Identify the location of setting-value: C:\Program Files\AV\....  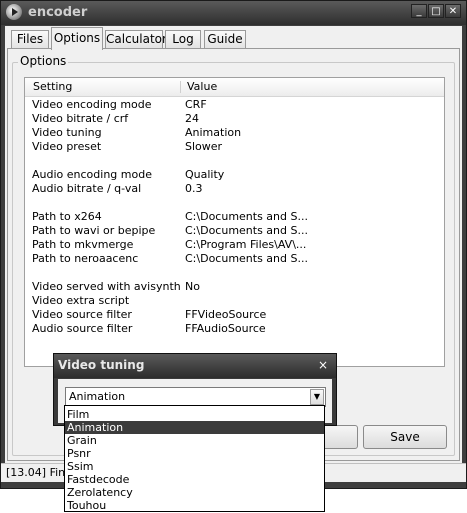
(246, 244).